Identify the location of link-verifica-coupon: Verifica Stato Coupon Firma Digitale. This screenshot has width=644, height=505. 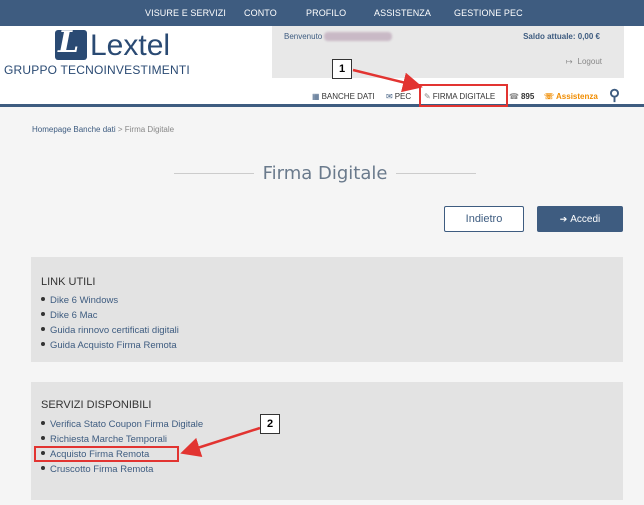
(122, 424).